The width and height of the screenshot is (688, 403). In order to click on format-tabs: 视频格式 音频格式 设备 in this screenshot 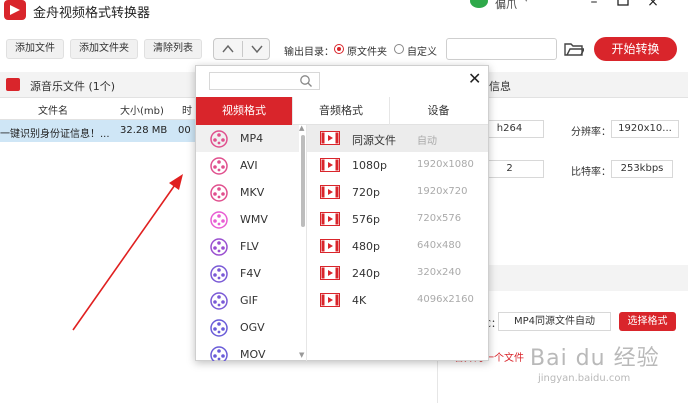, I will do `click(342, 111)`.